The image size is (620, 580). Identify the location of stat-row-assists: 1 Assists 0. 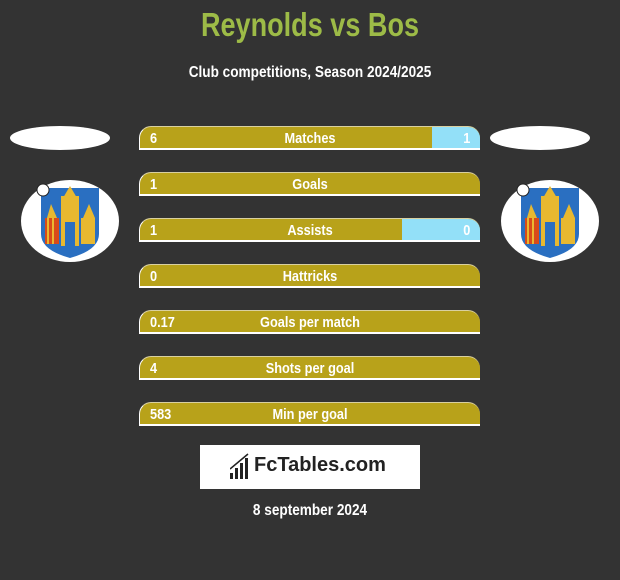
(309, 230).